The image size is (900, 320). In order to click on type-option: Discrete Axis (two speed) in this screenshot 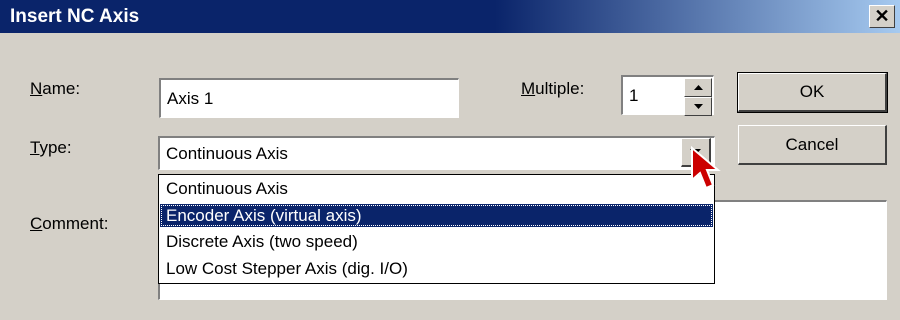, I will do `click(436, 241)`.